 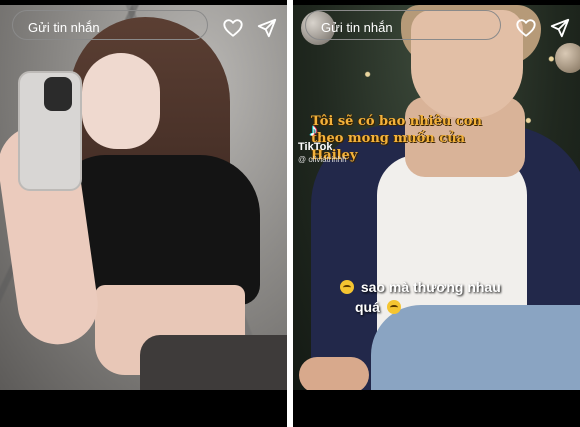 What do you see at coordinates (121, 101) in the screenshot?
I see `photo-detail-face` at bounding box center [121, 101].